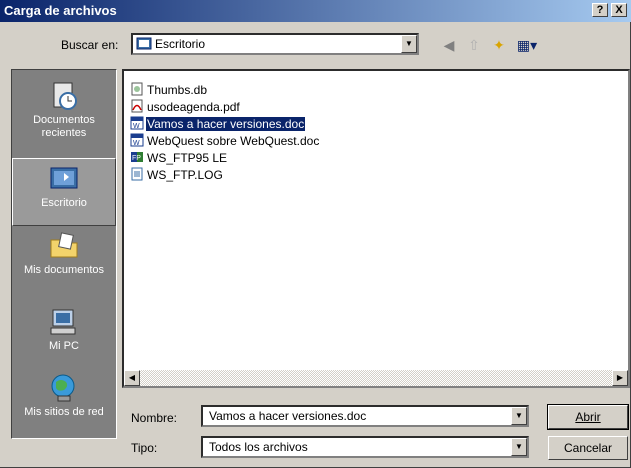 The width and height of the screenshot is (631, 468). What do you see at coordinates (275, 44) in the screenshot?
I see `lookin-dropdown: Escritorio ▼` at bounding box center [275, 44].